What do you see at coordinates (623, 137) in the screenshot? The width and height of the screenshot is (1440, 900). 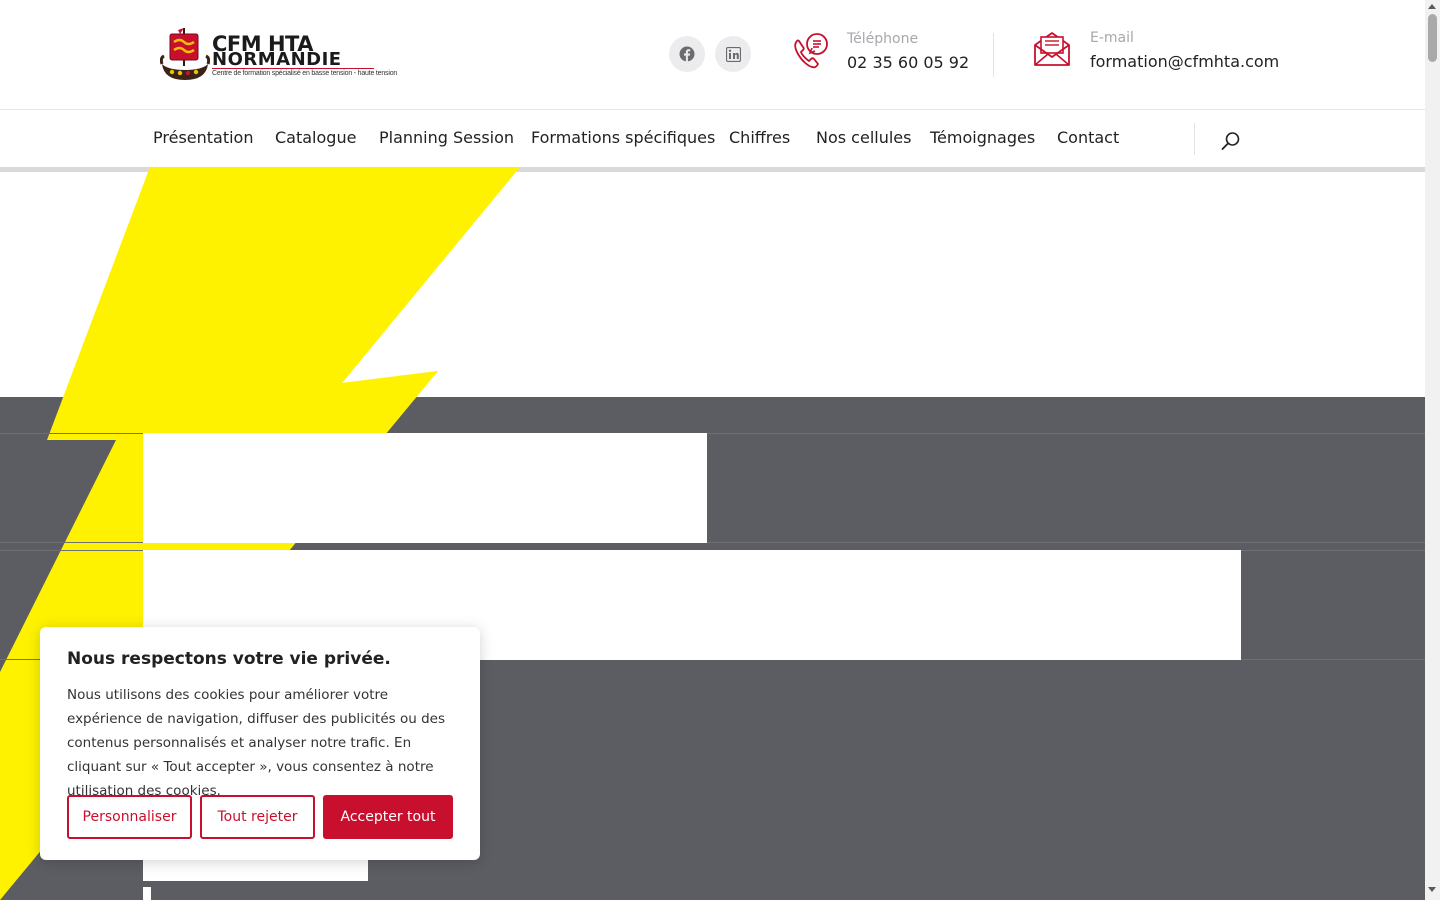 I see `nav-item-formations-specifiques: Formations spécifiques` at bounding box center [623, 137].